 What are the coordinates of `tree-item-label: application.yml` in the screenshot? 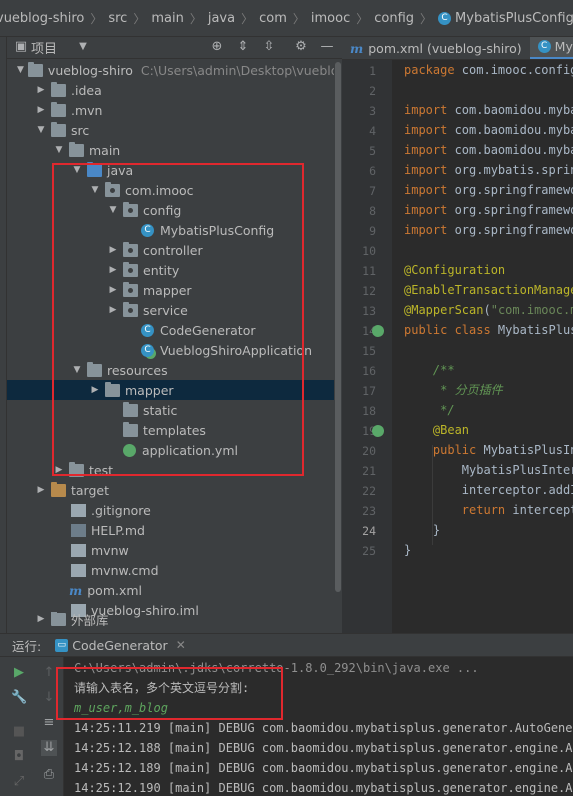 It's located at (190, 450).